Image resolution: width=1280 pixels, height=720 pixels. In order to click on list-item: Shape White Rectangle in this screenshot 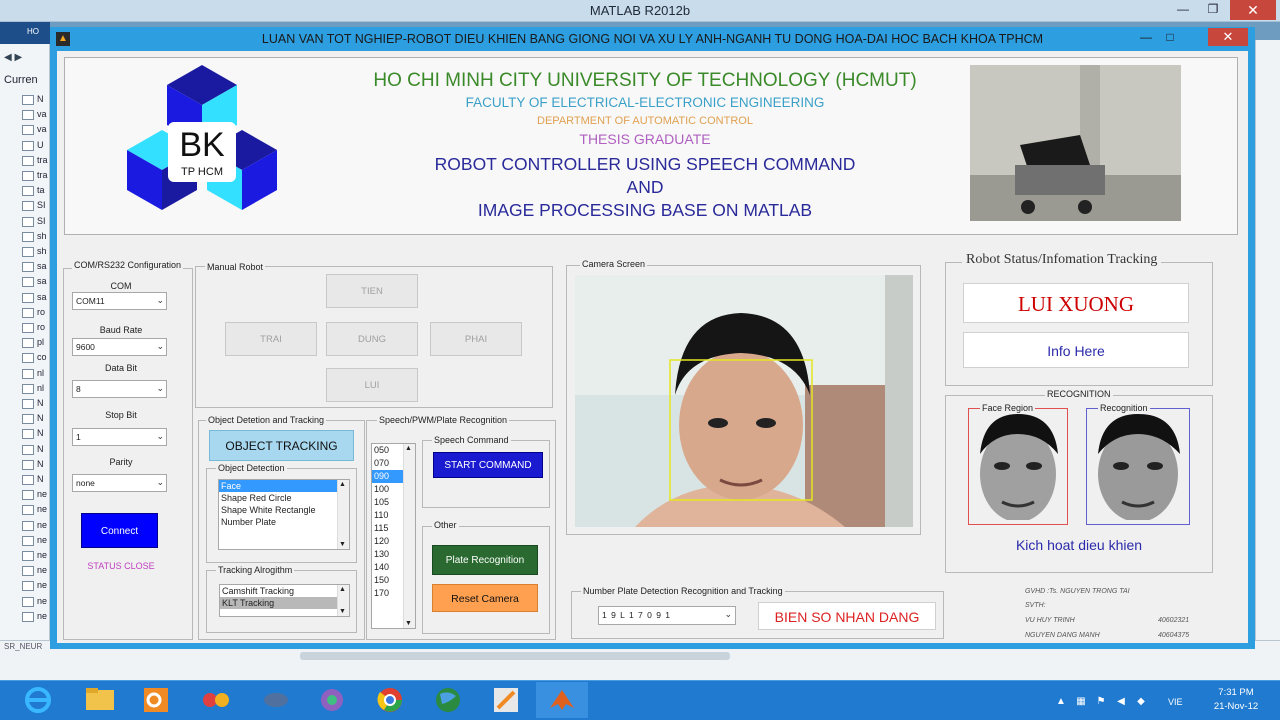, I will do `click(284, 510)`.